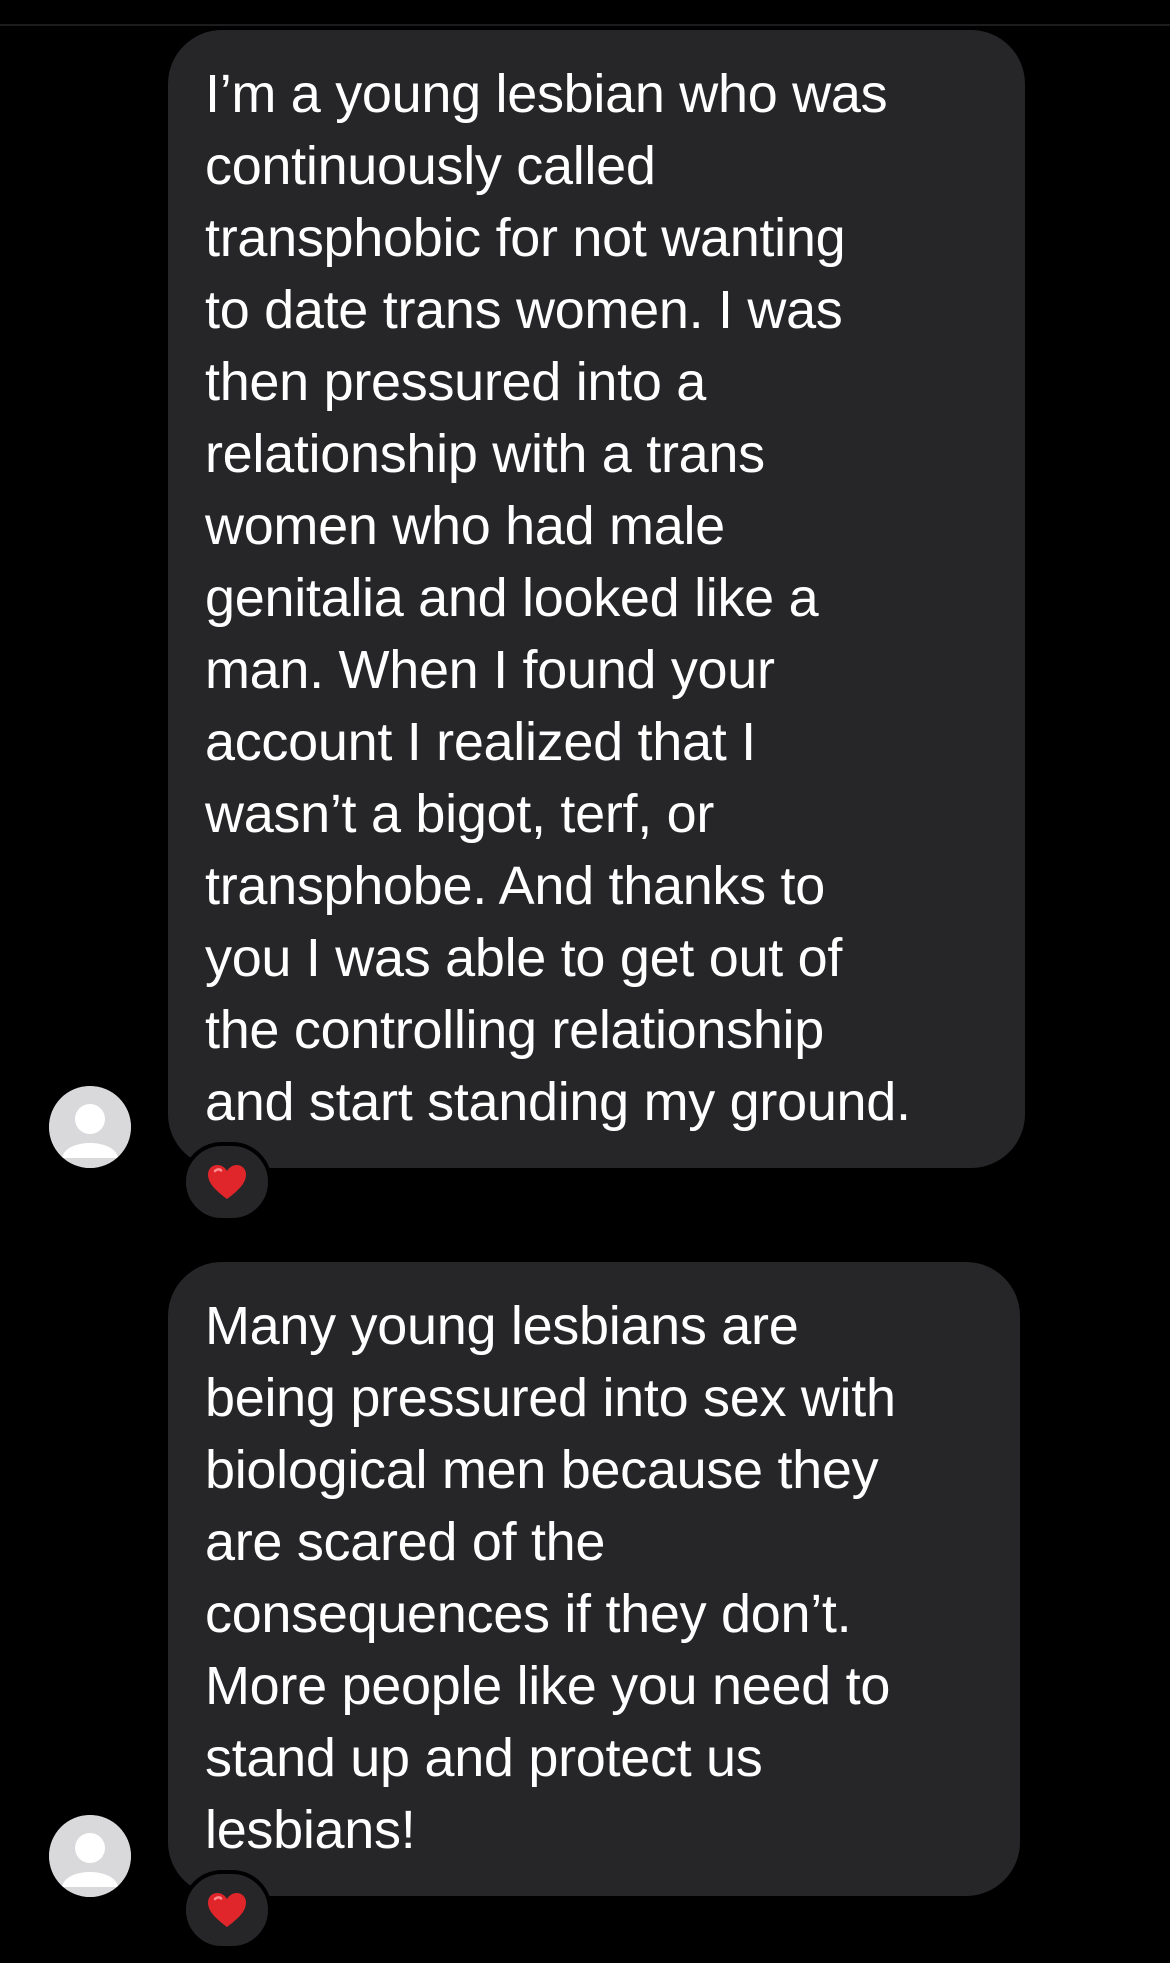 This screenshot has width=1170, height=1963. What do you see at coordinates (585, 25) in the screenshot?
I see `top-divider` at bounding box center [585, 25].